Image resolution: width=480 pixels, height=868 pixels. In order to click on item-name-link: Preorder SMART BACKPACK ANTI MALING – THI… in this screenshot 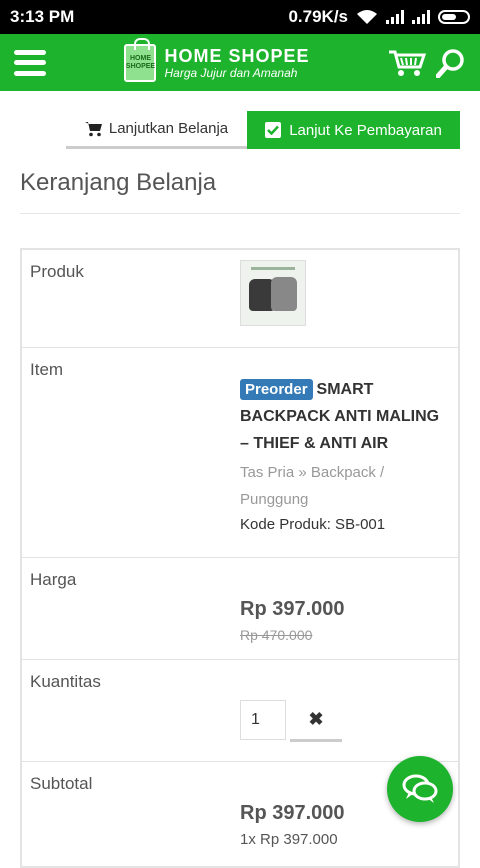, I will do `click(344, 416)`.